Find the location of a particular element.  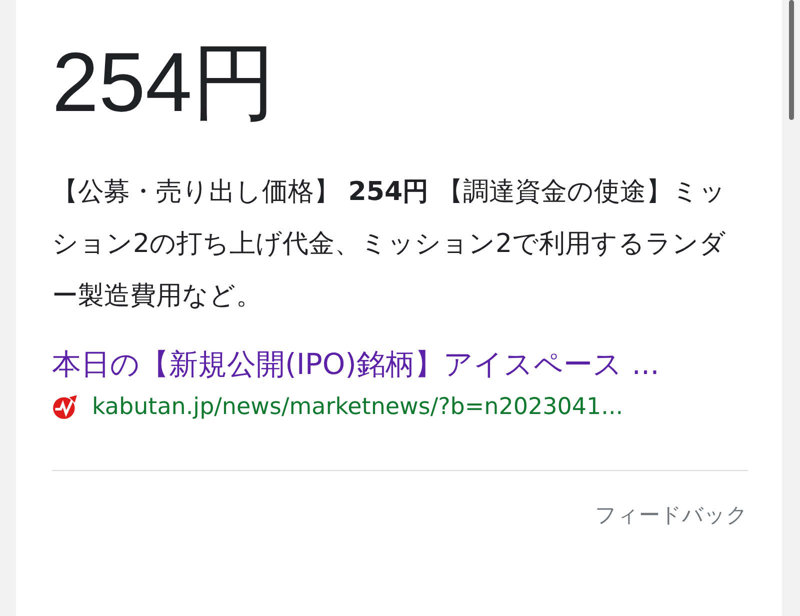

feedback-link: フィードバック is located at coordinates (671, 515).